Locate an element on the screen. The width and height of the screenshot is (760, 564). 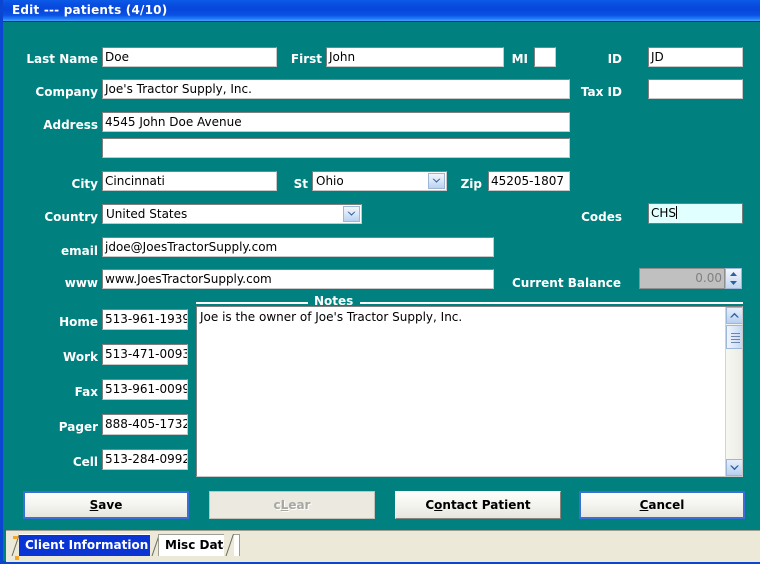
title-bar: Edit --- patients (4/10) is located at coordinates (381, 11).